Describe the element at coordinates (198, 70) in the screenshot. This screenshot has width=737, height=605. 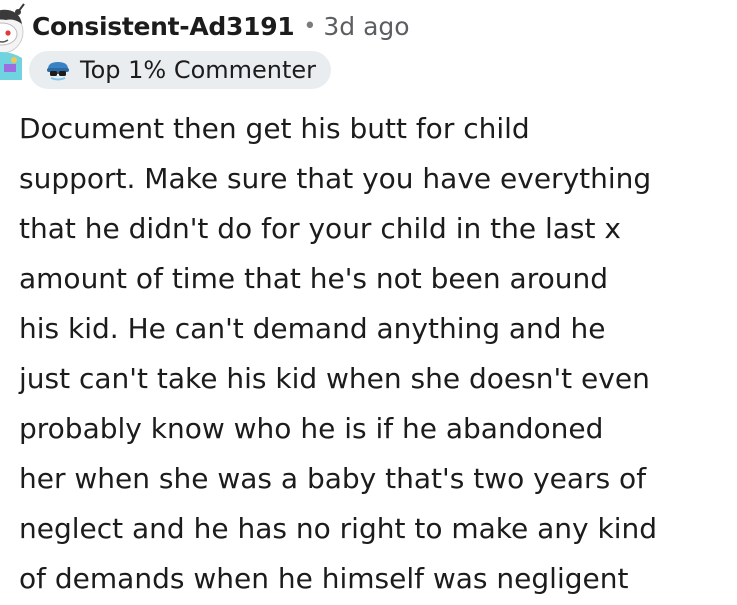
I see `flair-label: Top 1% Commenter` at that location.